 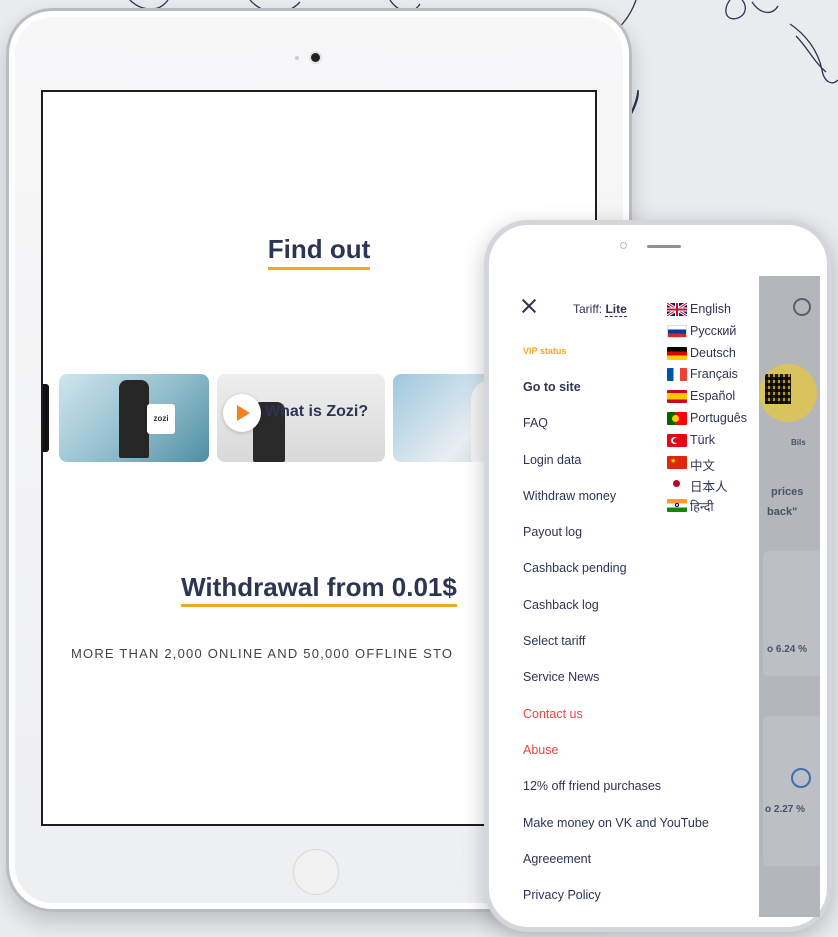 What do you see at coordinates (315, 57) in the screenshot?
I see `tablet-camera` at bounding box center [315, 57].